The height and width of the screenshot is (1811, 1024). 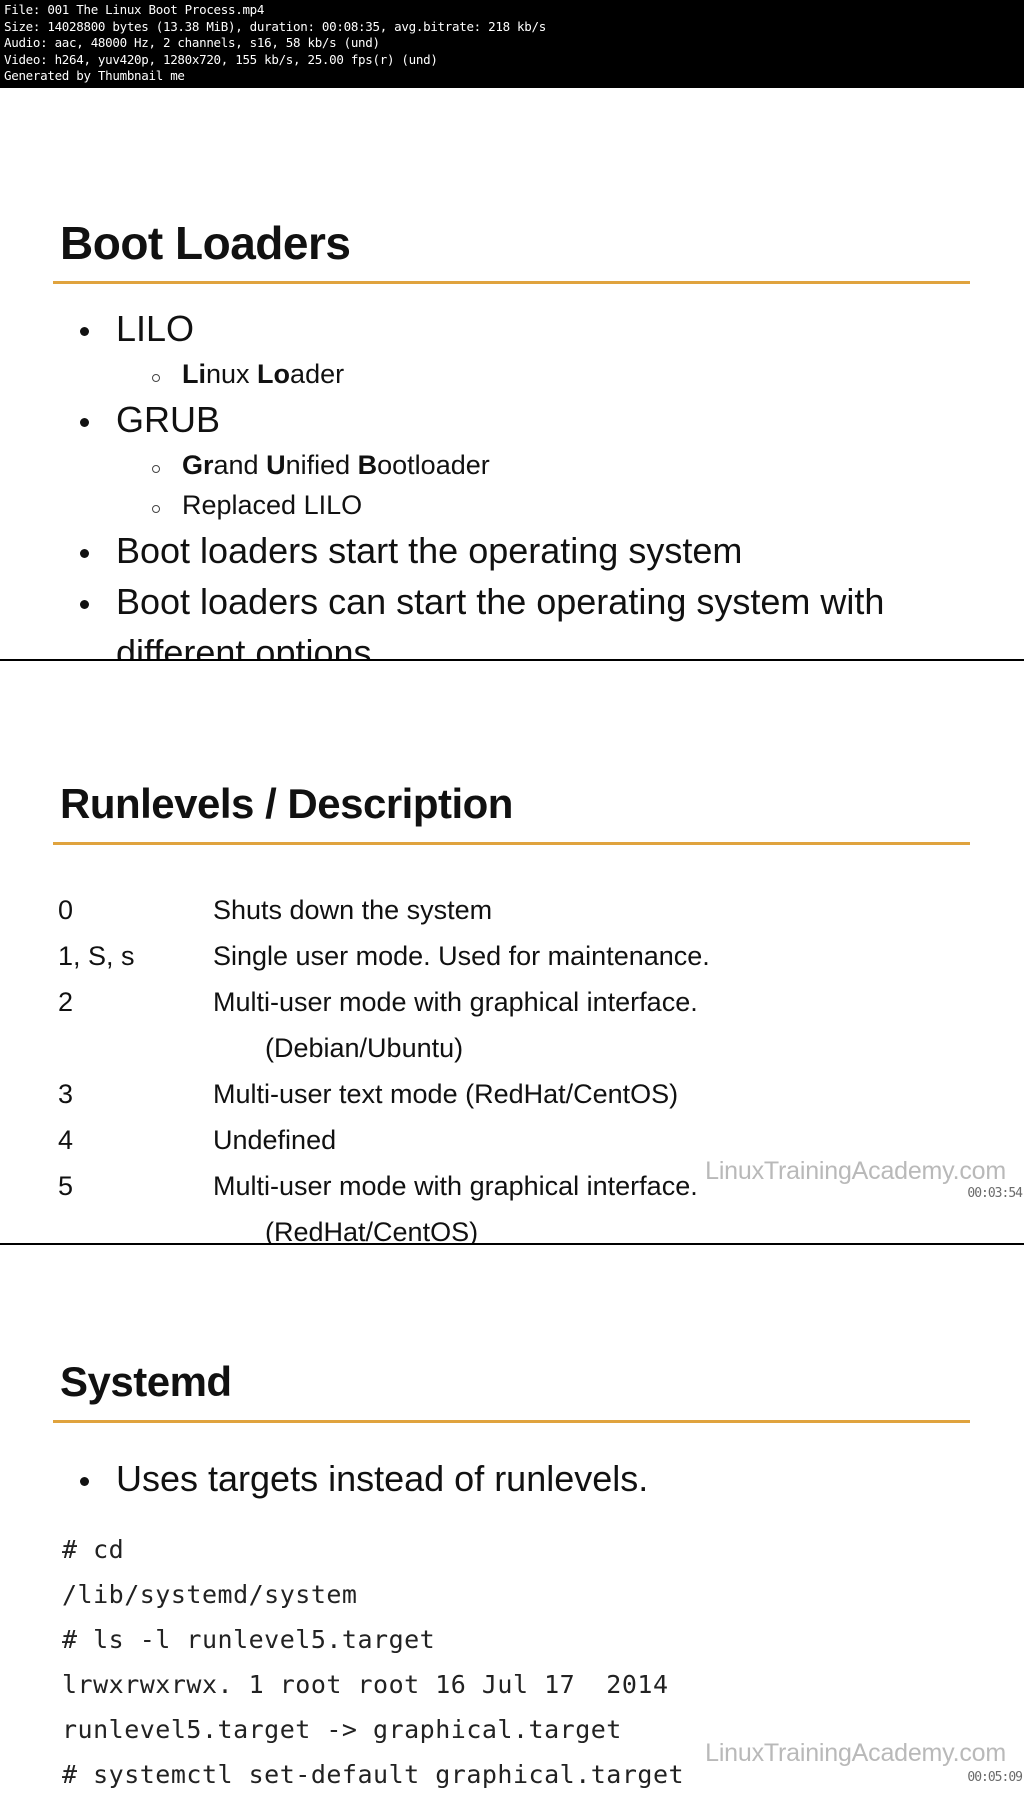 I want to click on bullet-text: Boot loaders start the operating system, so click(x=429, y=550).